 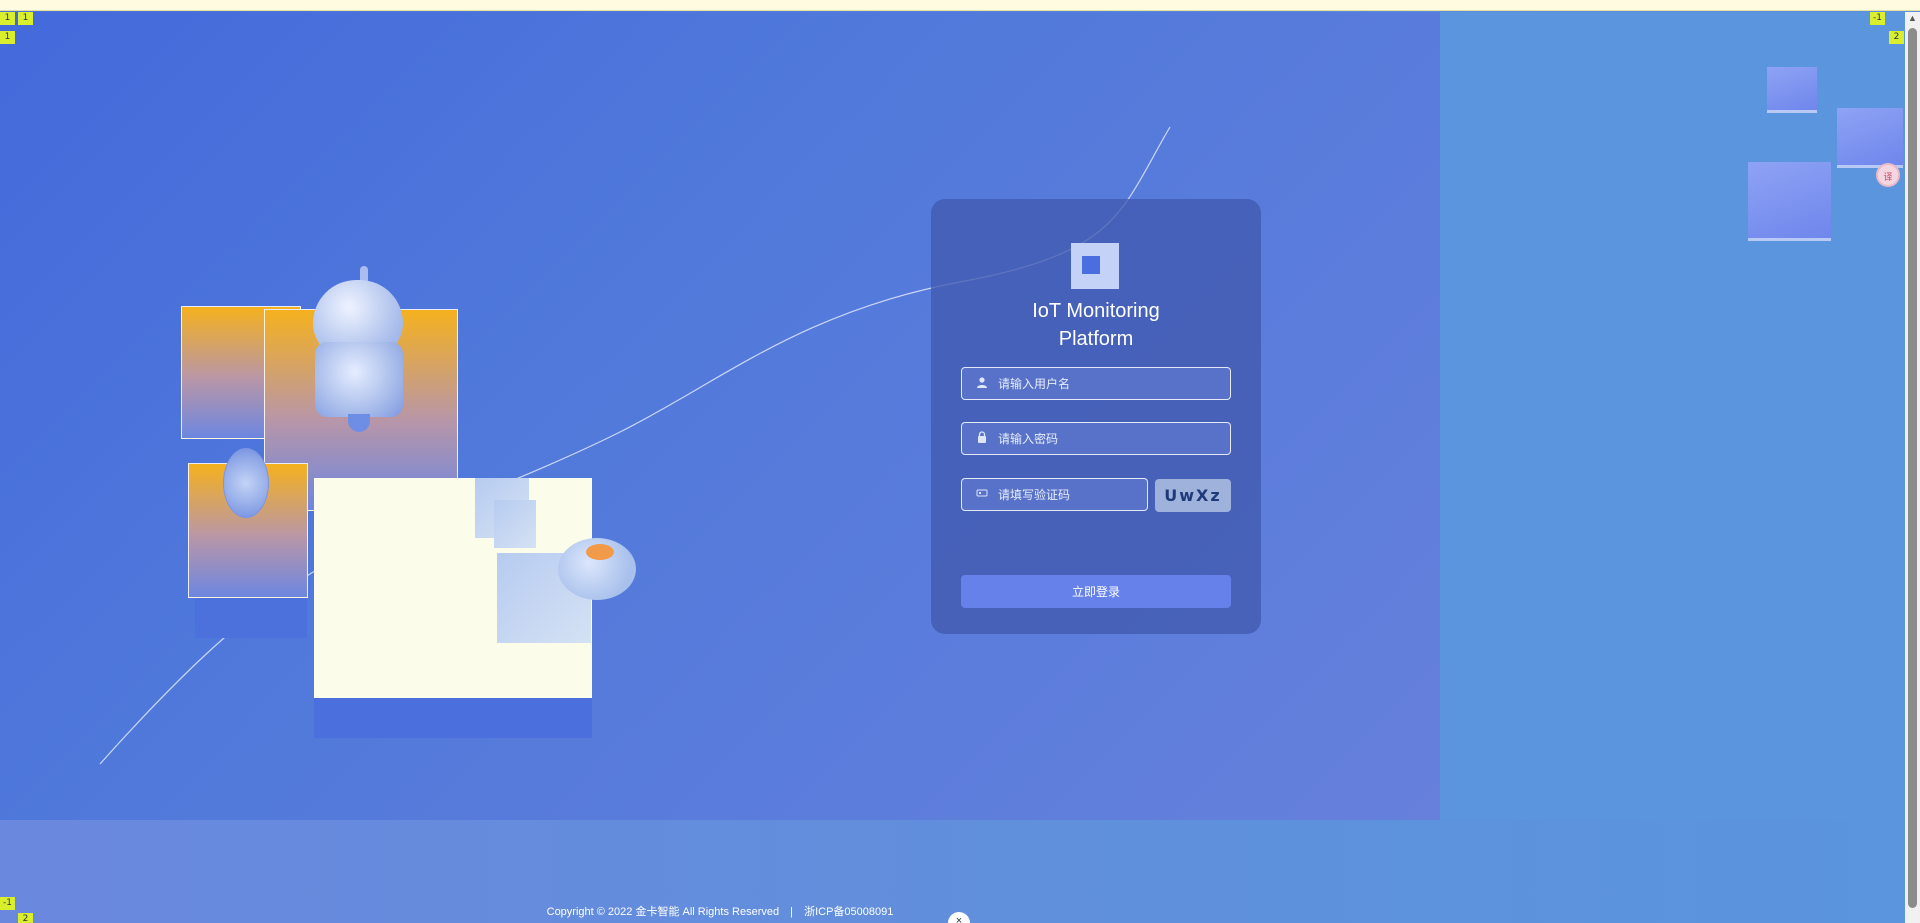 I want to click on footer-icp-link: 浙ICP备05008091, so click(x=848, y=912).